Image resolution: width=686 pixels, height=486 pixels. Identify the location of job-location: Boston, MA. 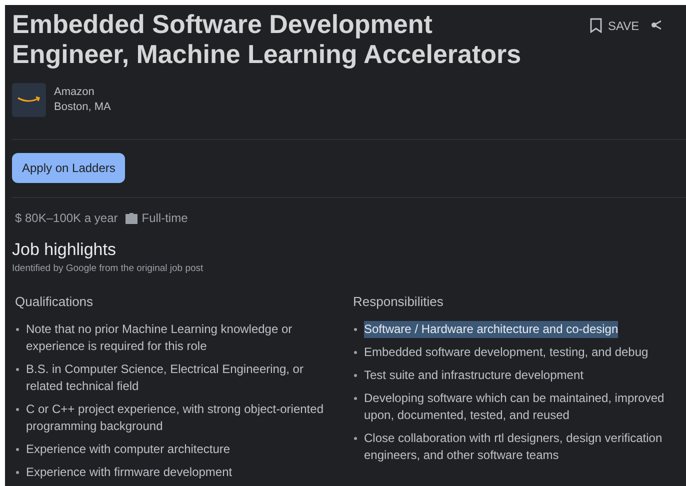
(82, 107).